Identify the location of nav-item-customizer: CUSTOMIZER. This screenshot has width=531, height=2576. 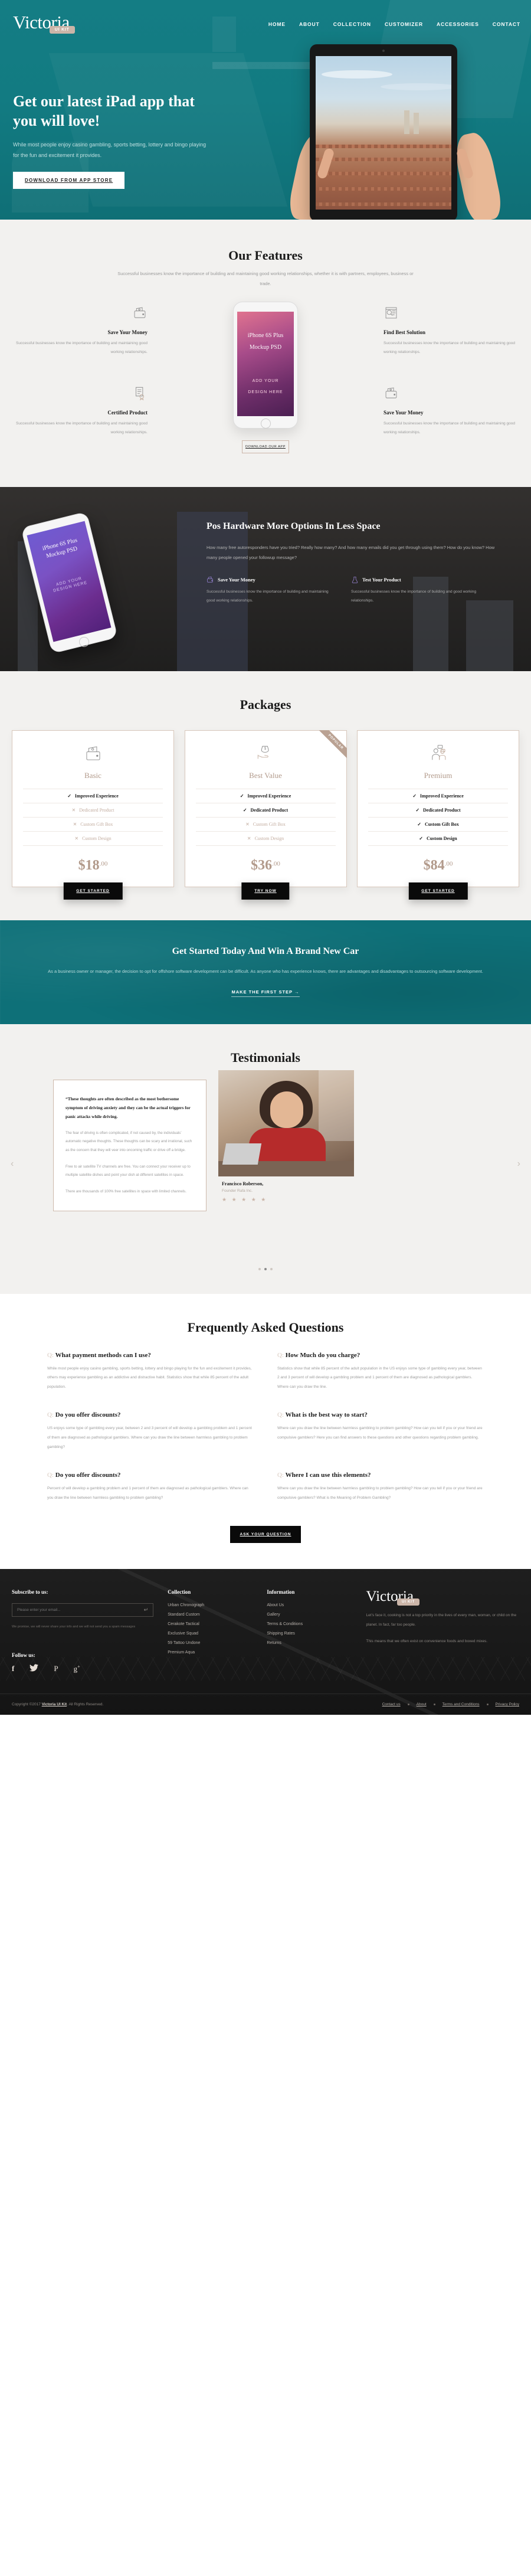
(404, 24).